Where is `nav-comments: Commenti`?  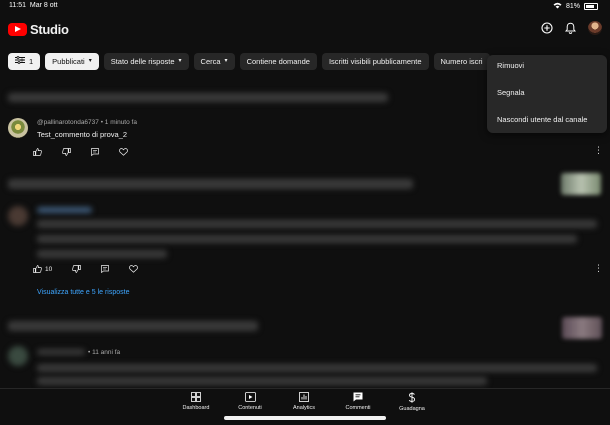
nav-comments: Commenti is located at coordinates (358, 401).